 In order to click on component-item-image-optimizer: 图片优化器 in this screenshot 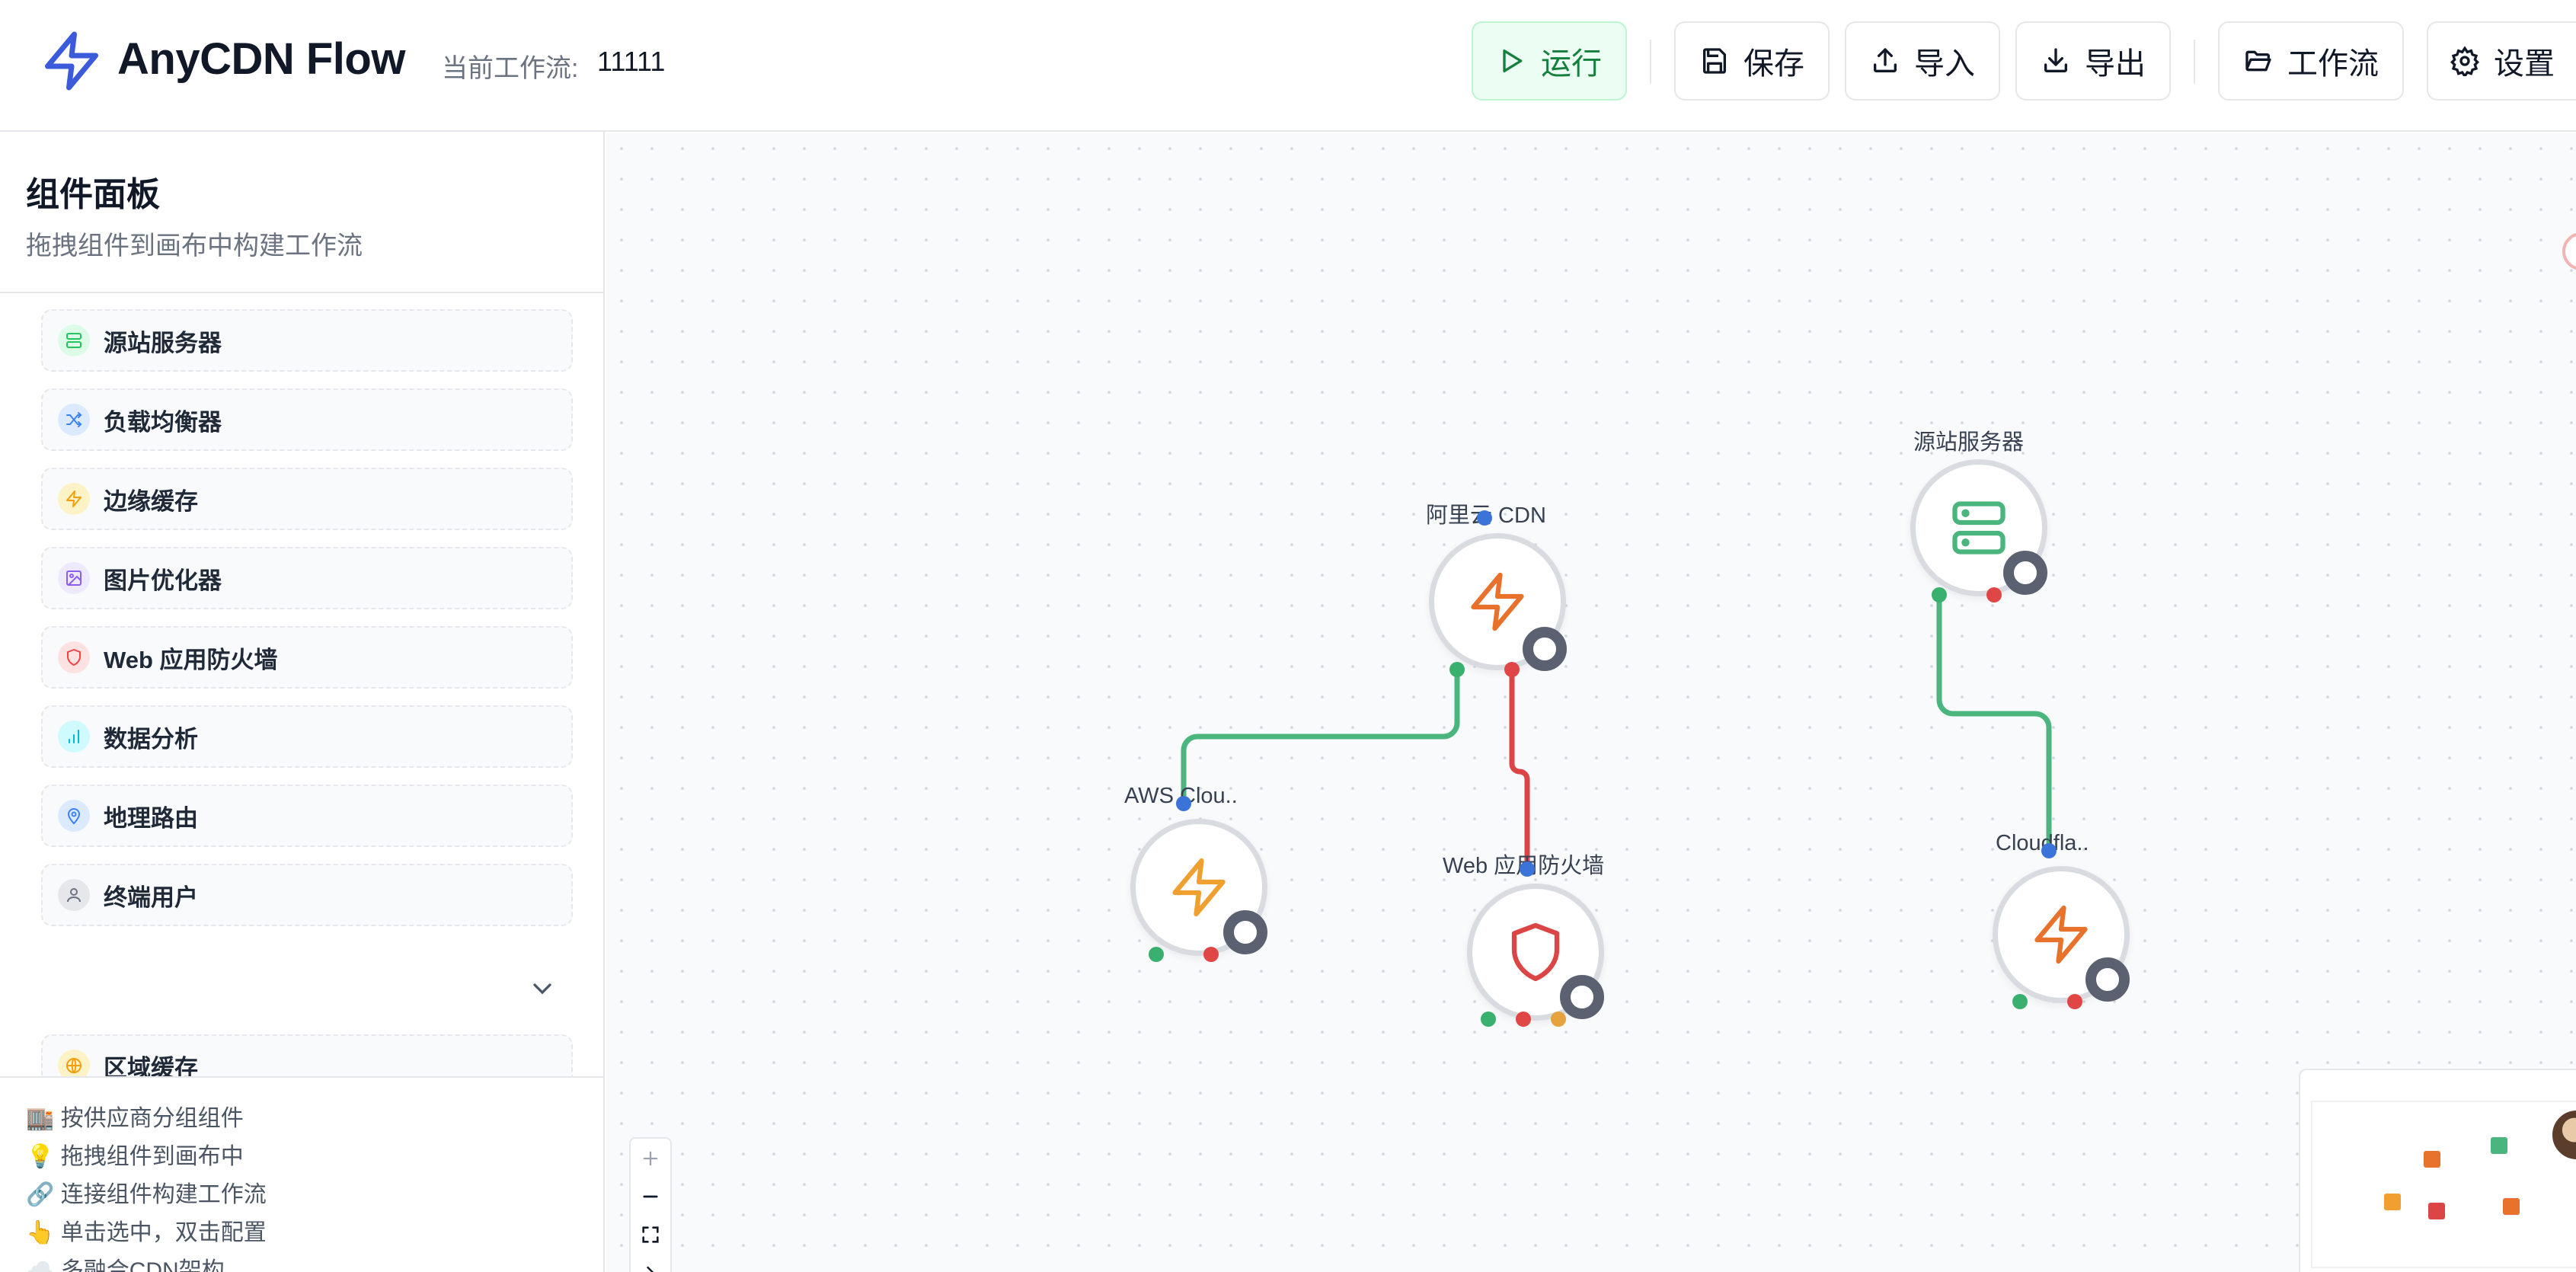, I will do `click(307, 578)`.